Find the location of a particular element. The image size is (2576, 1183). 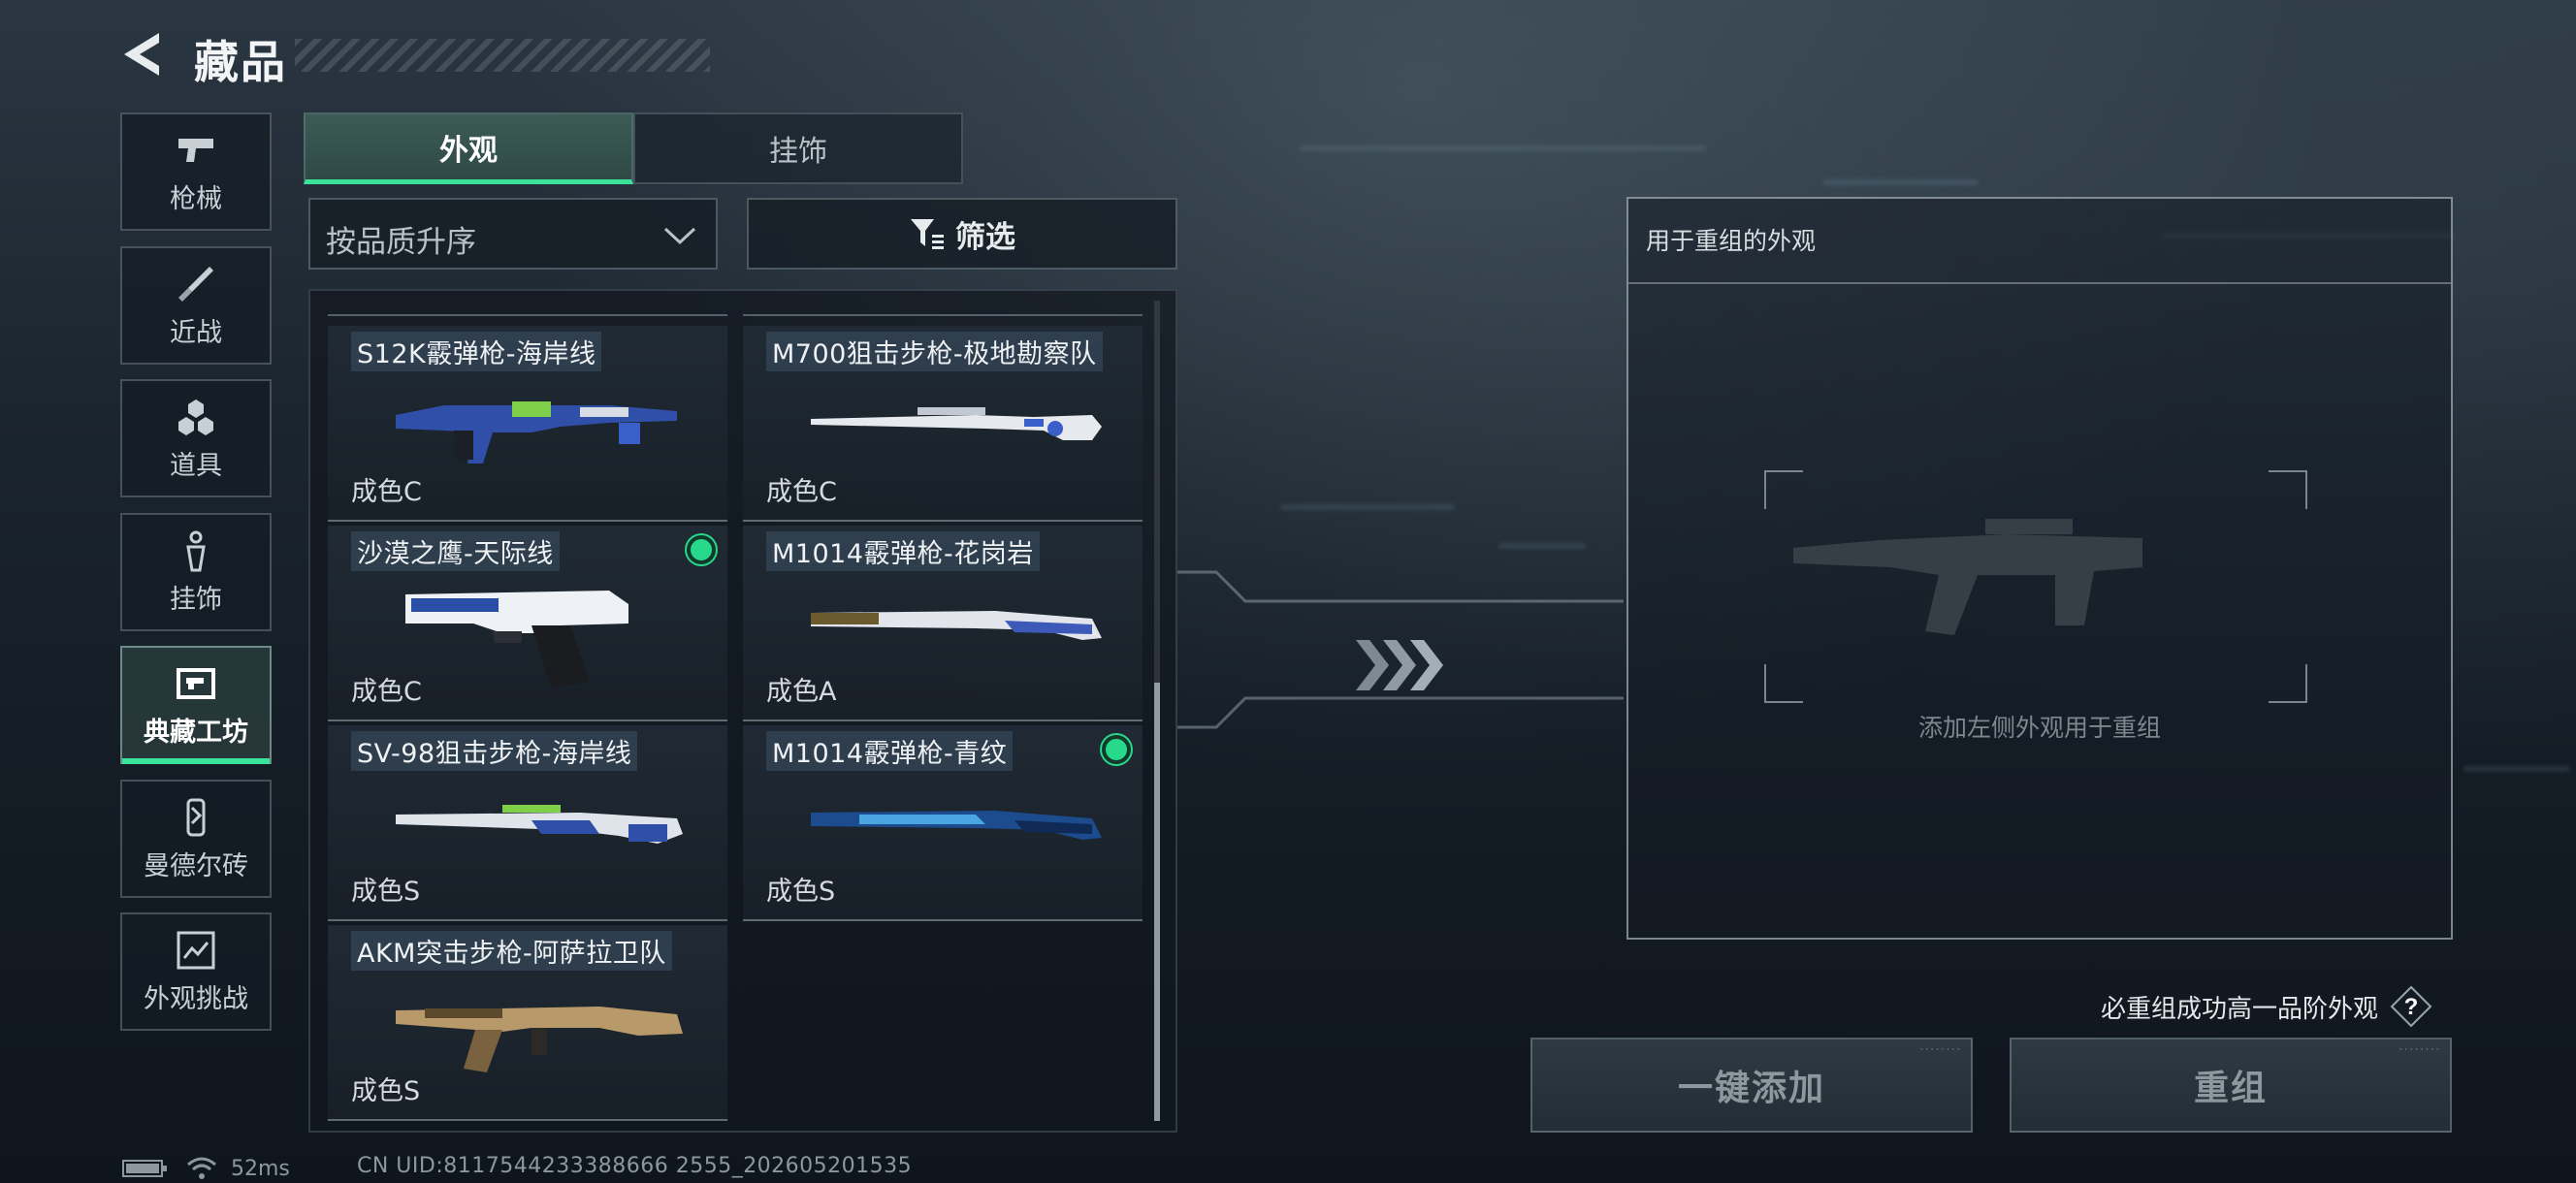

sidebar-item-workshop: 典藏工坊 is located at coordinates (196, 705).